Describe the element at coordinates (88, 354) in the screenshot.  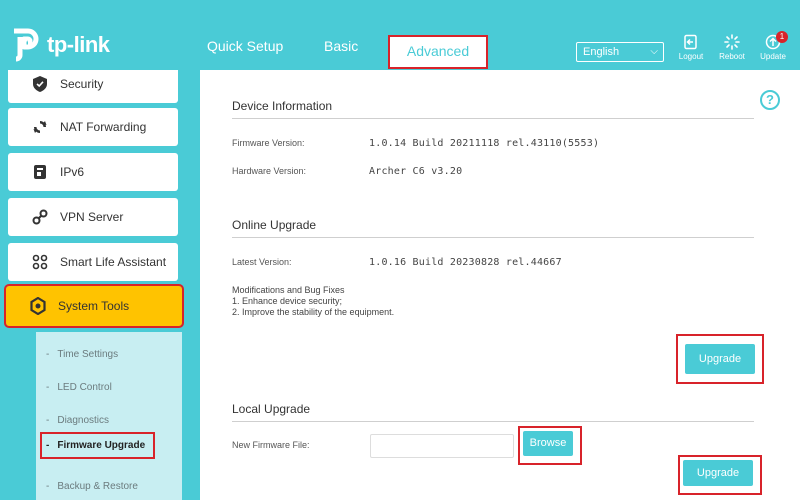
I see `submenu-label: Time Settings` at that location.